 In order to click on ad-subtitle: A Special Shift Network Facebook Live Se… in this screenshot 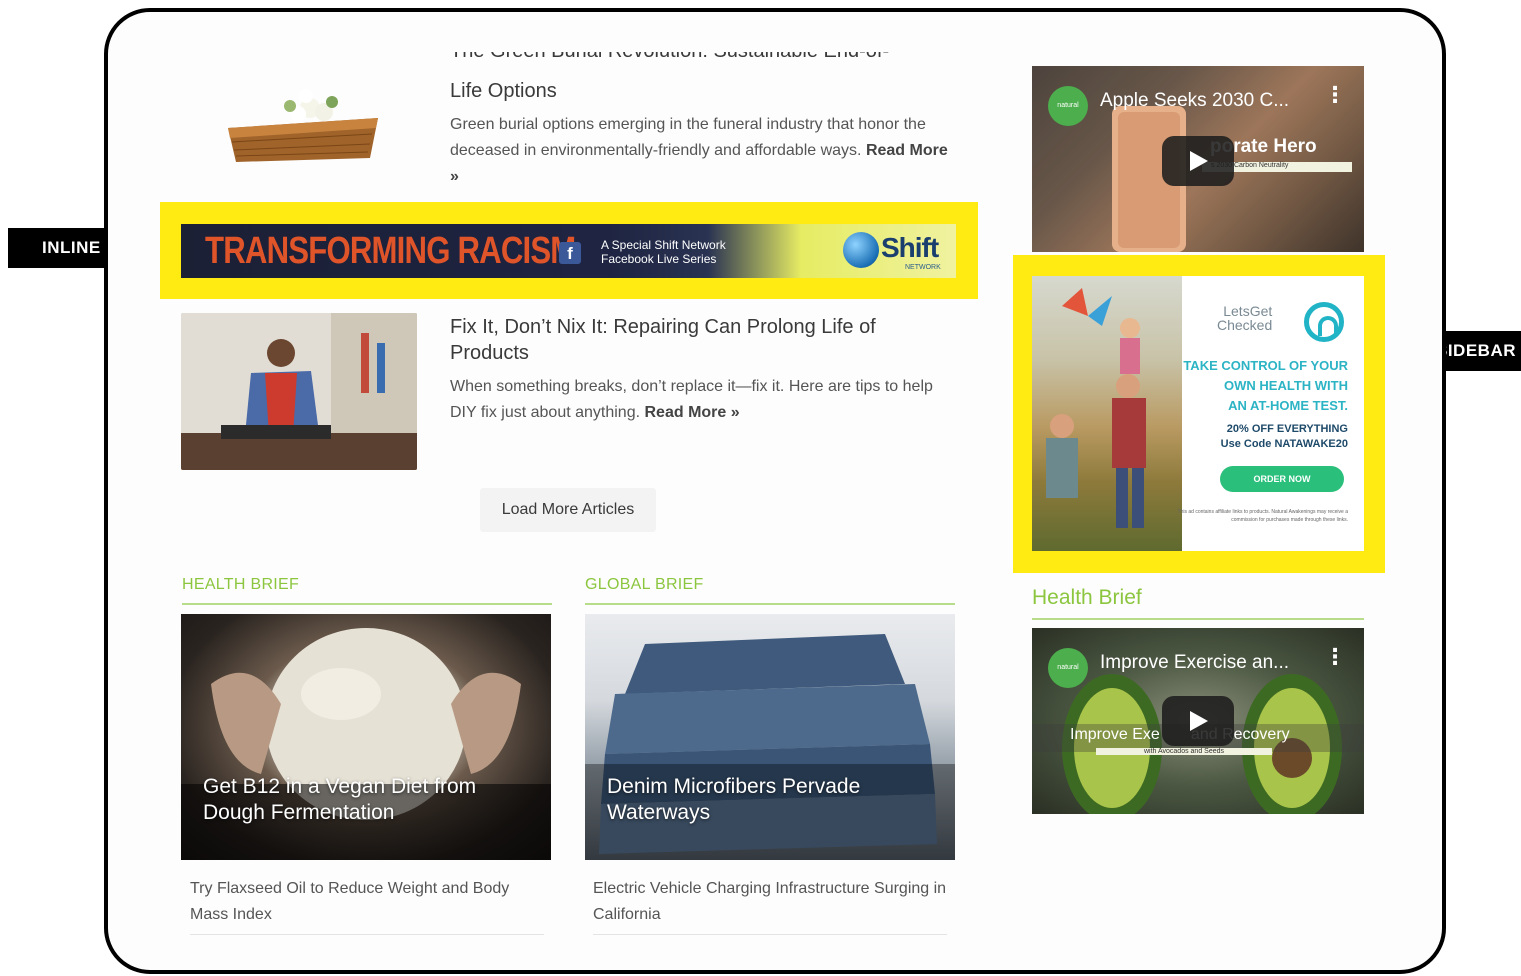, I will do `click(663, 252)`.